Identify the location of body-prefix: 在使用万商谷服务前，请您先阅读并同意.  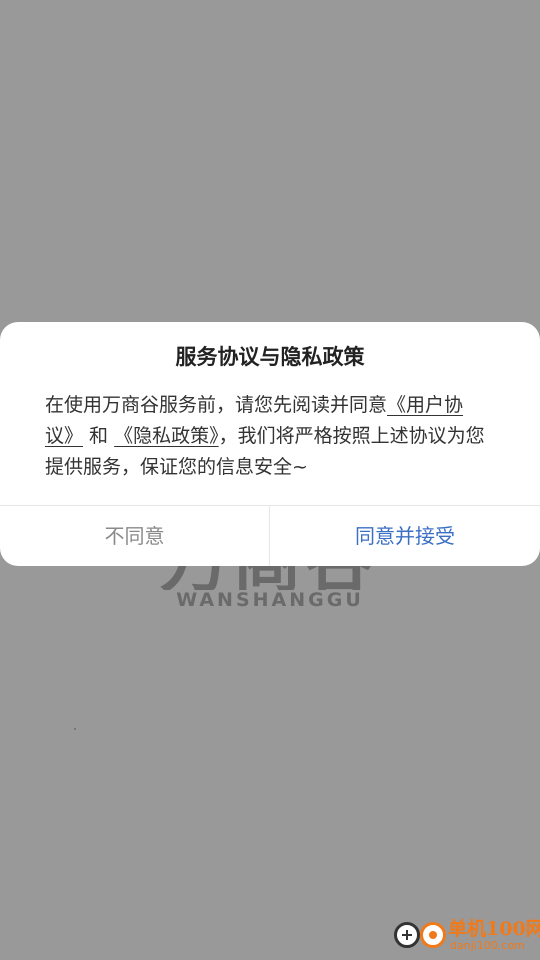
(216, 405).